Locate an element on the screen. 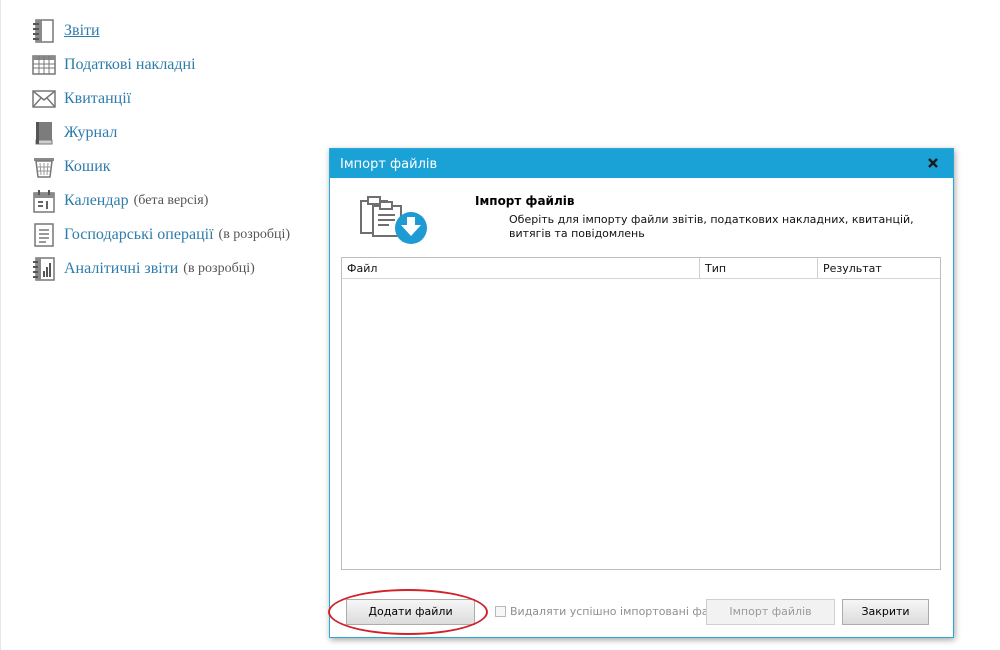  nav-note-business-operations: (в розробці) is located at coordinates (254, 234).